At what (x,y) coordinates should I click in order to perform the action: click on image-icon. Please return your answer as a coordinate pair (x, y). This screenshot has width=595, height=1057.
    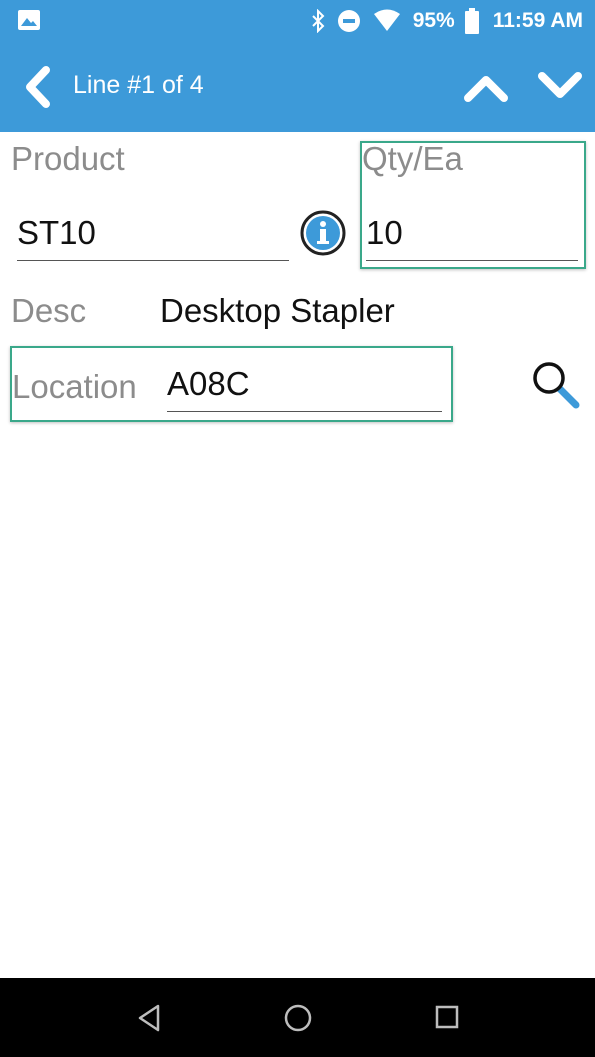
    Looking at the image, I should click on (29, 20).